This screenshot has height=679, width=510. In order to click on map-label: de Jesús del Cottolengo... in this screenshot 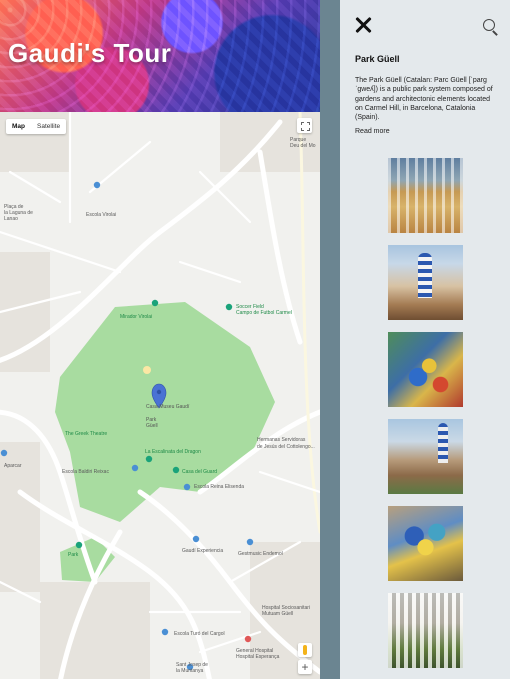, I will do `click(286, 447)`.